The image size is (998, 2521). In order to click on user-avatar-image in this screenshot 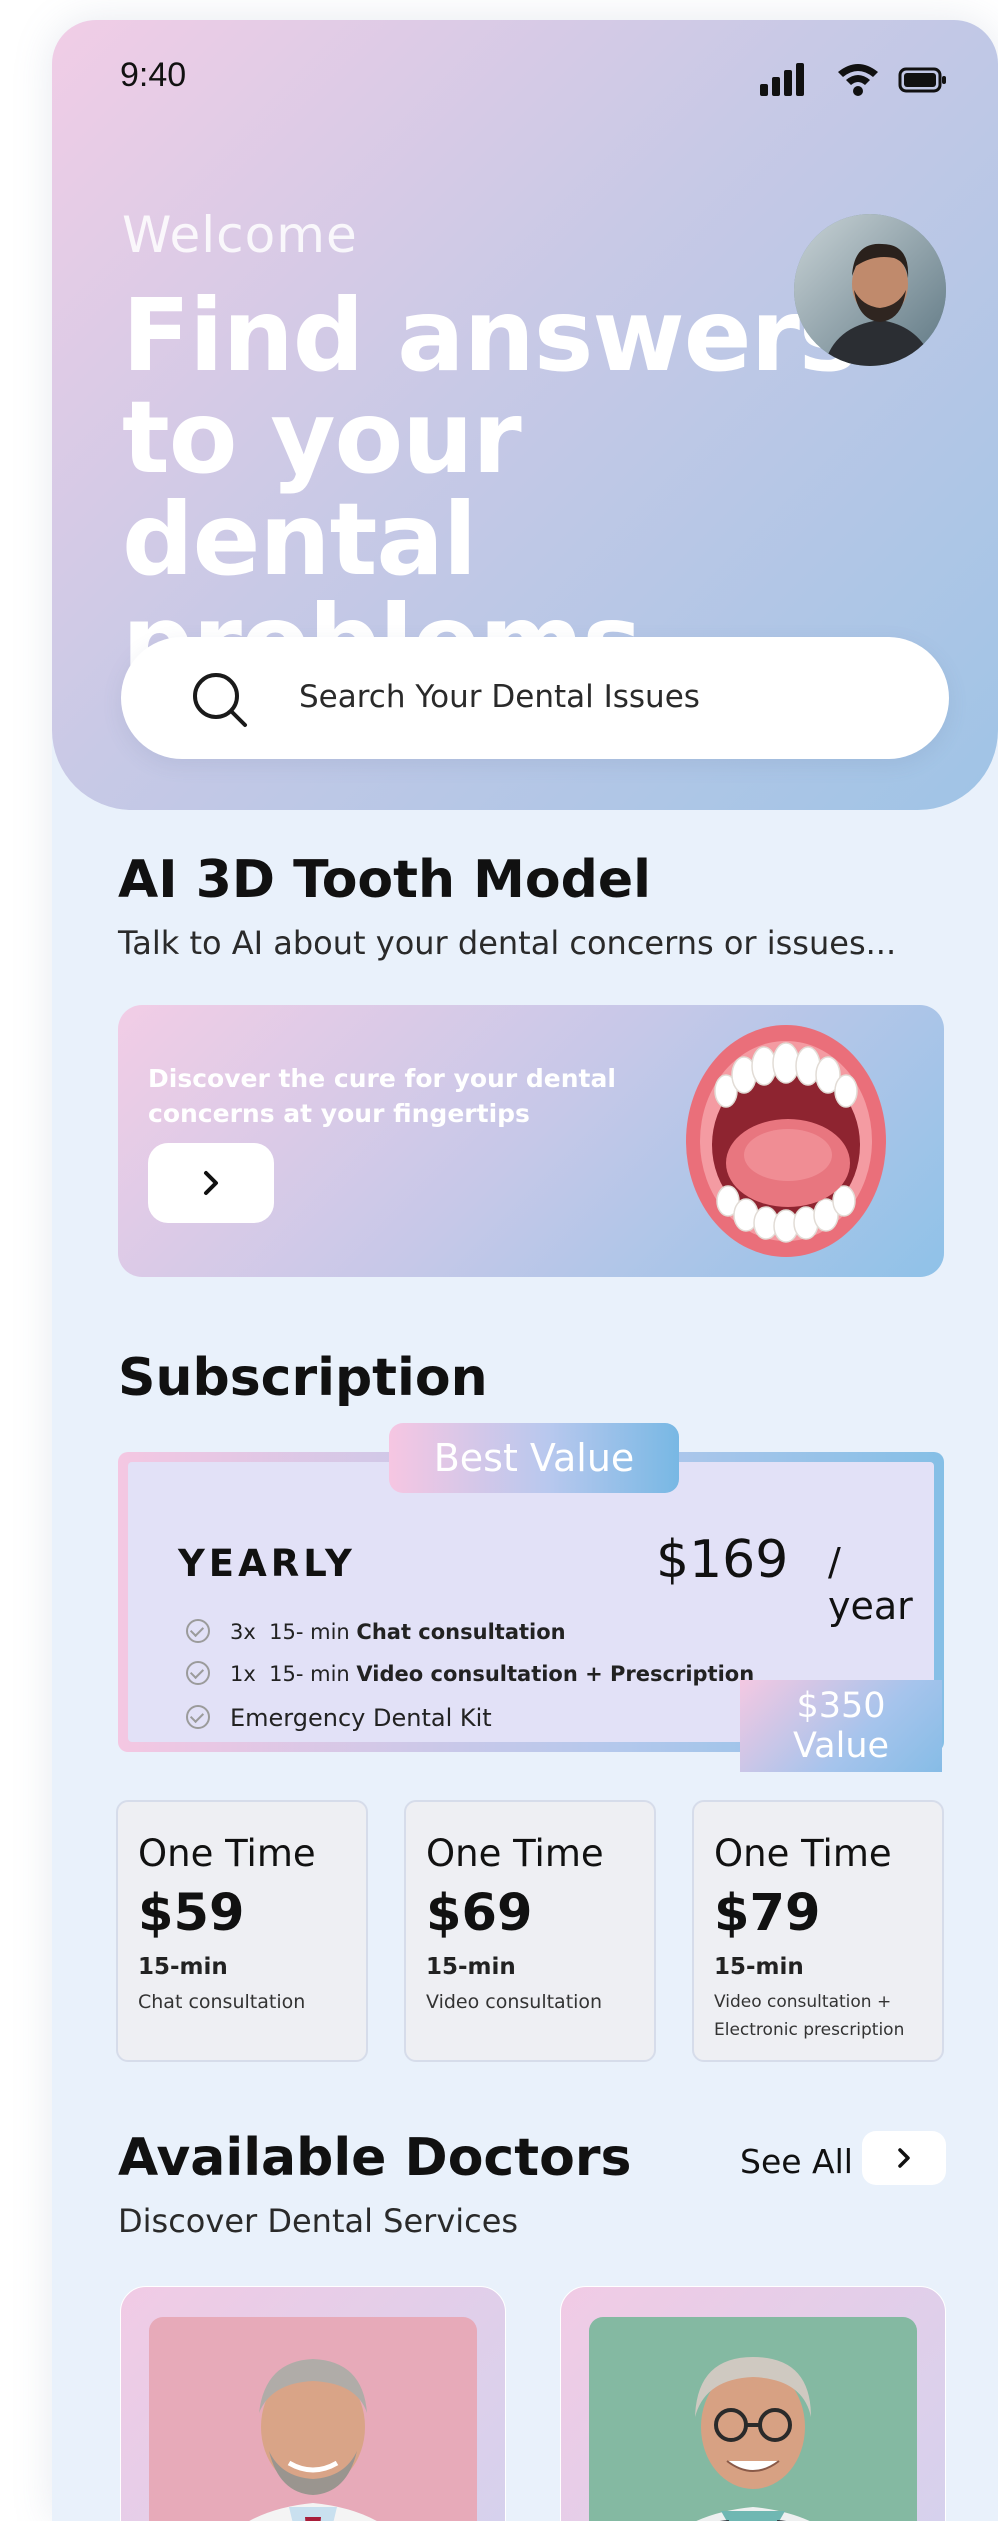, I will do `click(870, 290)`.